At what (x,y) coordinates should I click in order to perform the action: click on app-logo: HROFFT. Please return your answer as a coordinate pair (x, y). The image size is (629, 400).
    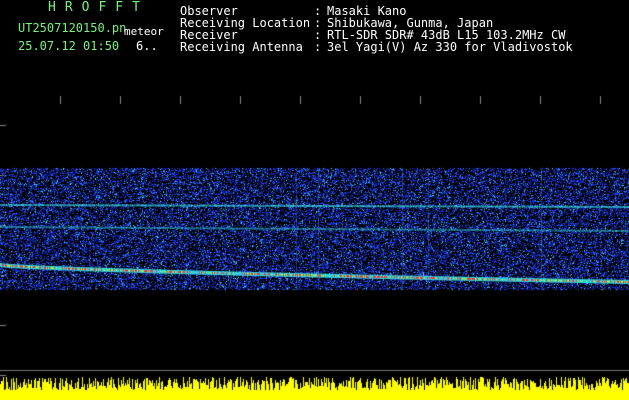
    Looking at the image, I should click on (98, 7).